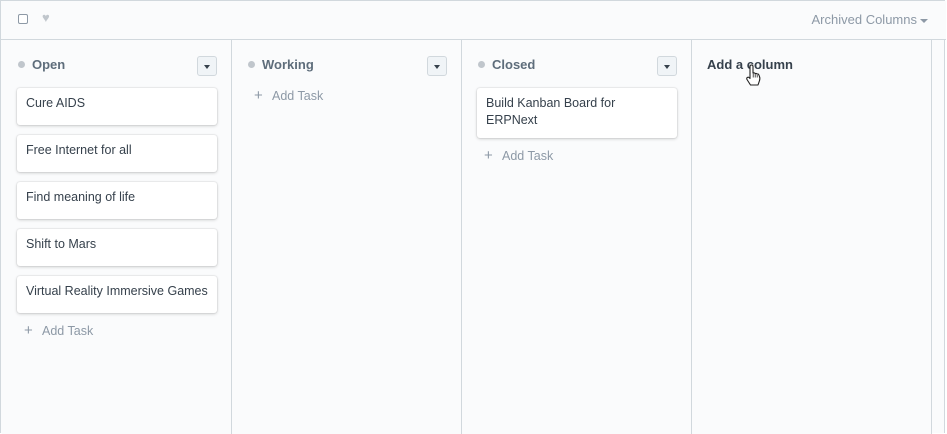 This screenshot has width=947, height=434. I want to click on column-header: Working, so click(347, 66).